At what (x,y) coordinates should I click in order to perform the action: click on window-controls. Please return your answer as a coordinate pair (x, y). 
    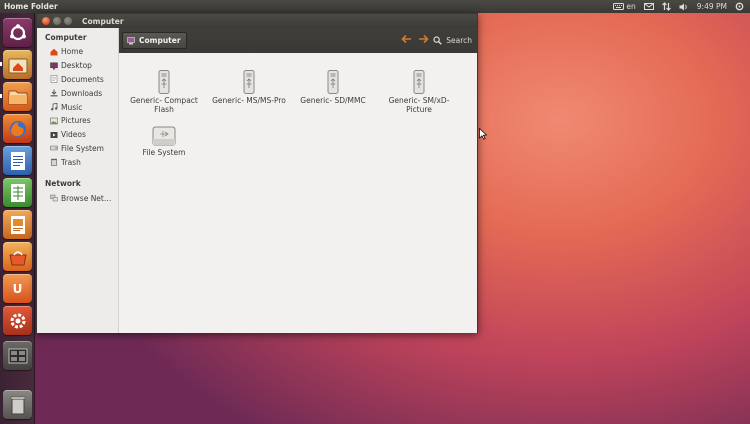
    Looking at the image, I should click on (54, 21).